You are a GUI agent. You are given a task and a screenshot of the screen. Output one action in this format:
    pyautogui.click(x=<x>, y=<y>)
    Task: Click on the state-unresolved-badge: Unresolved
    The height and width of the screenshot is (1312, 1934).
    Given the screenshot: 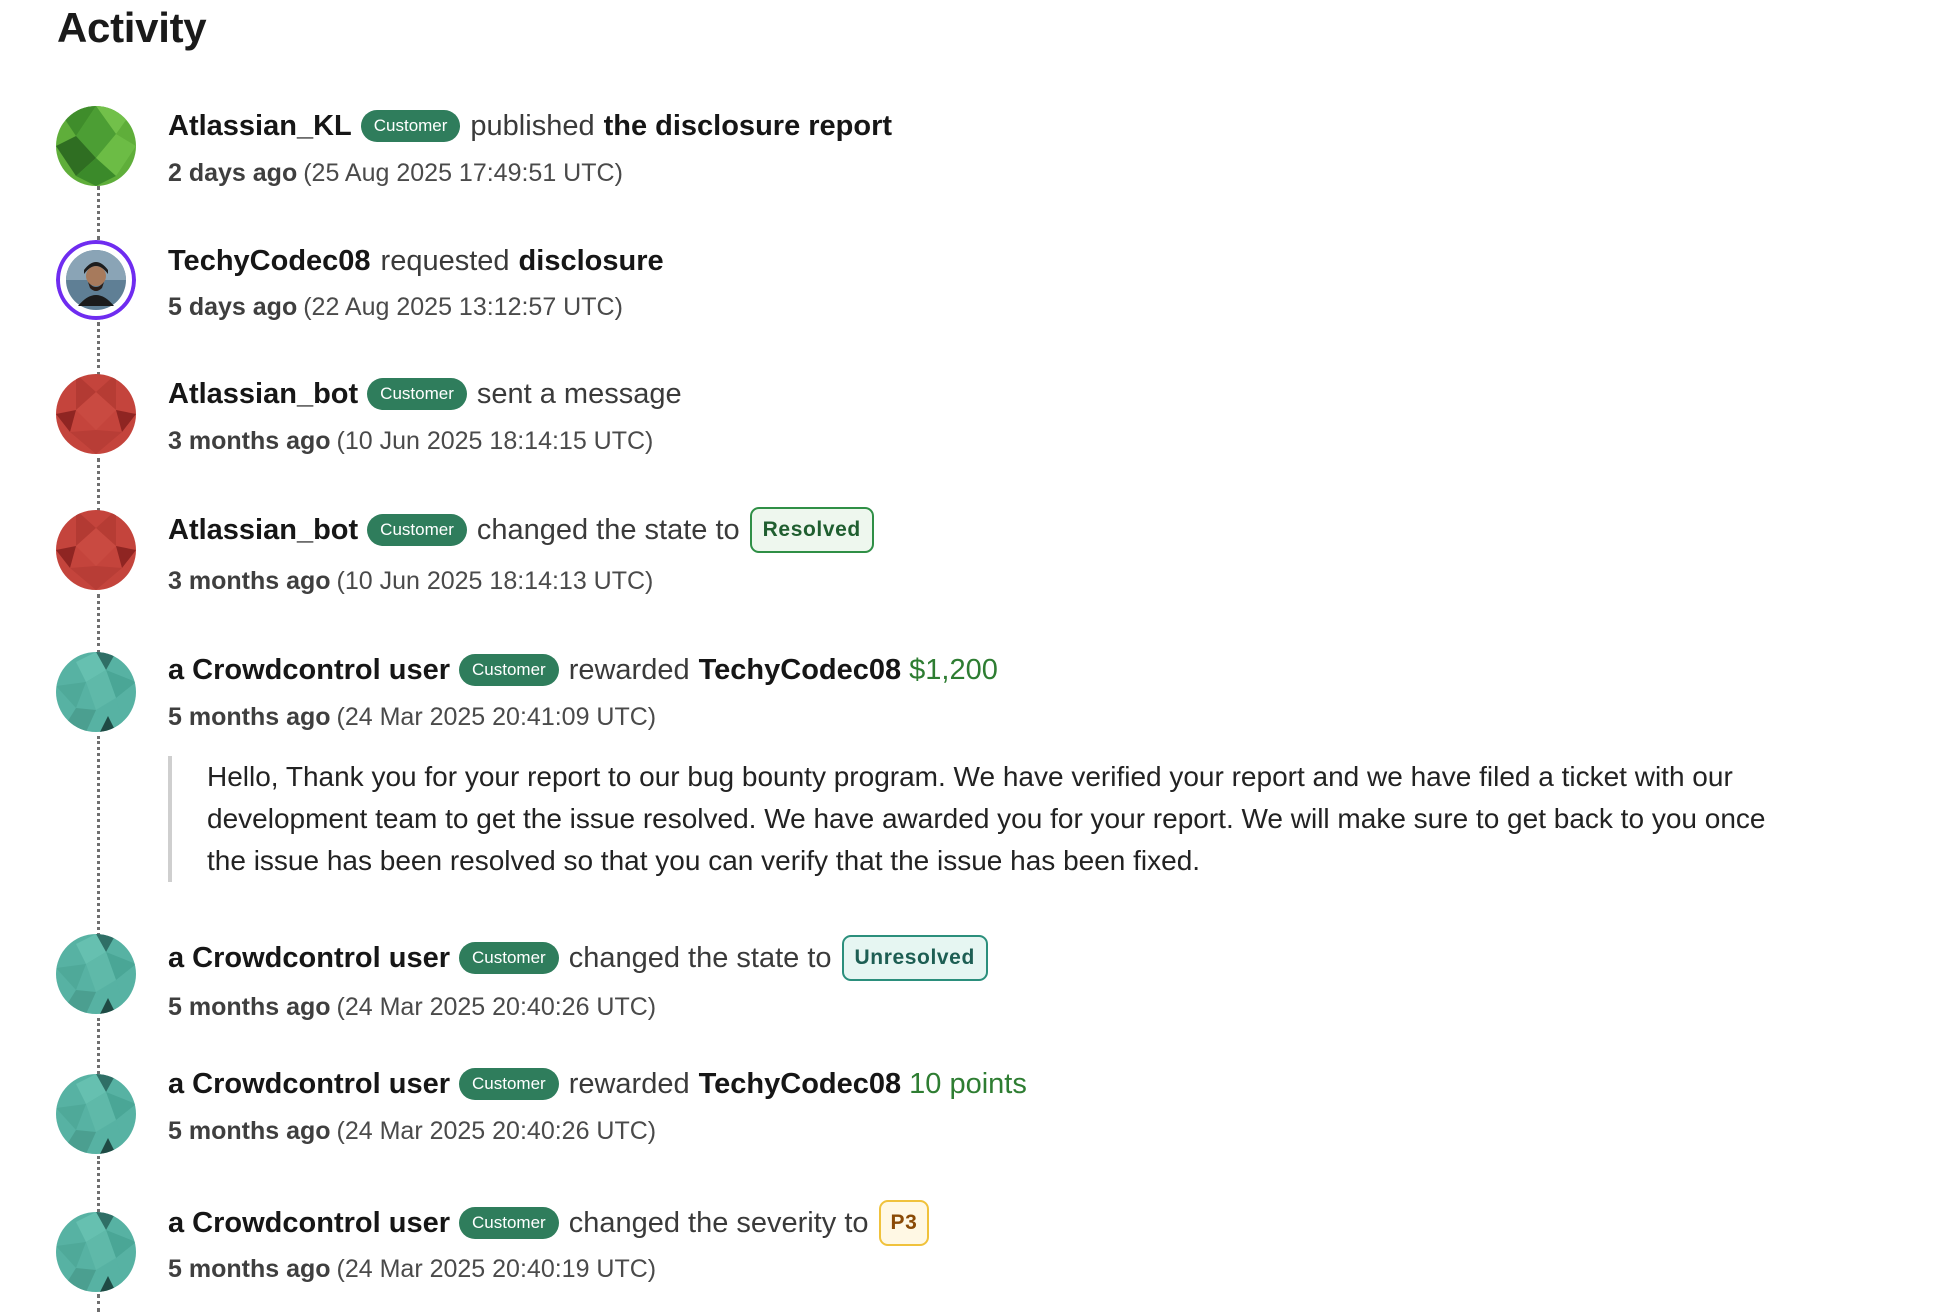 What is the action you would take?
    pyautogui.click(x=914, y=958)
    